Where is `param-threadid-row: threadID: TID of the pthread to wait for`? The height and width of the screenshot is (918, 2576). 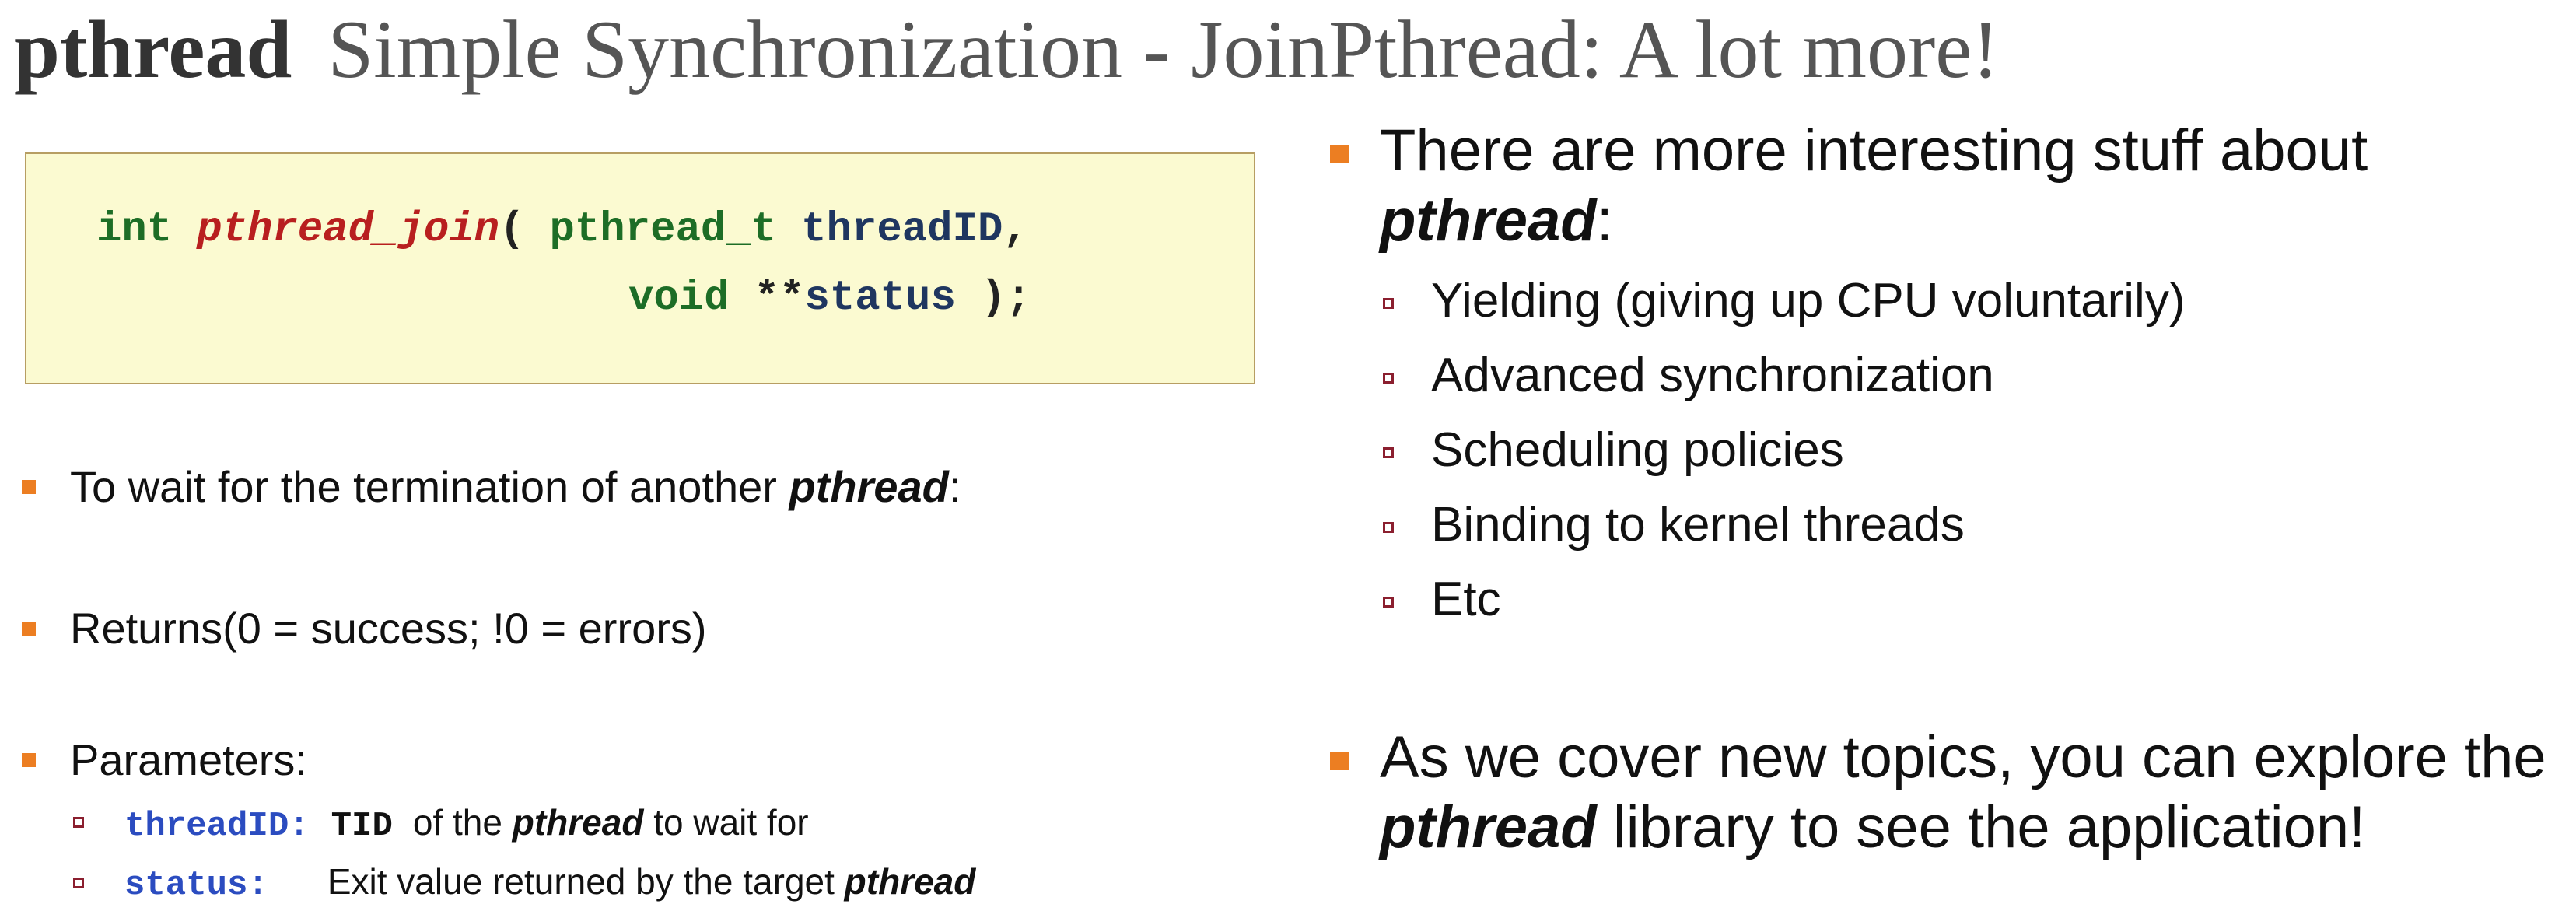
param-threadid-row: threadID: TID of the pthread to wait for is located at coordinates (467, 824).